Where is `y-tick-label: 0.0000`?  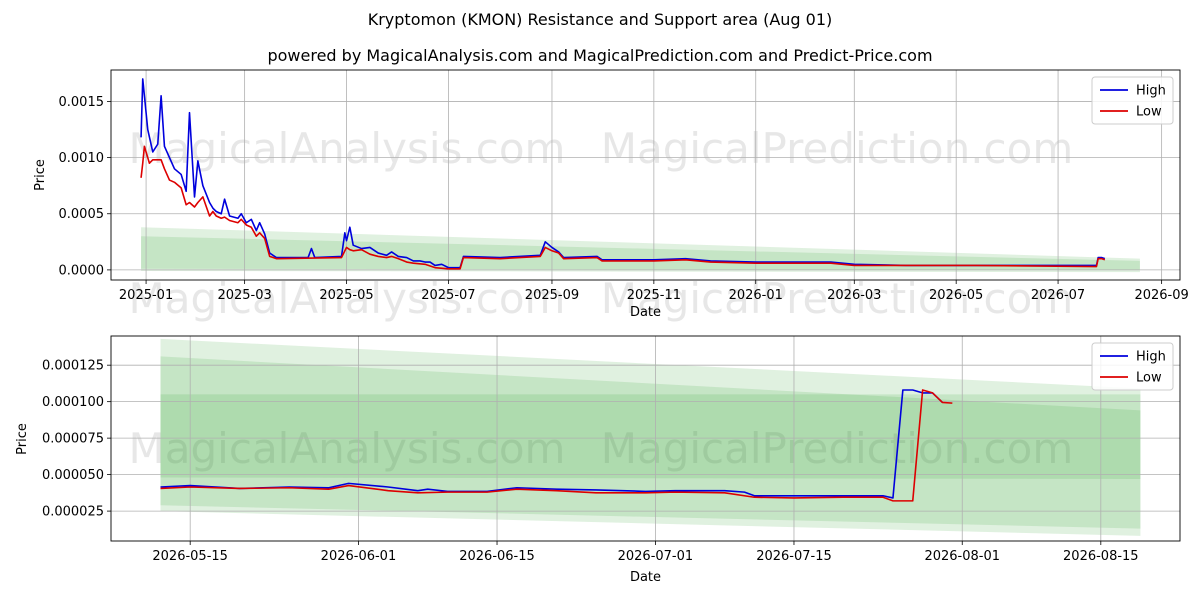 y-tick-label: 0.0000 is located at coordinates (82, 270).